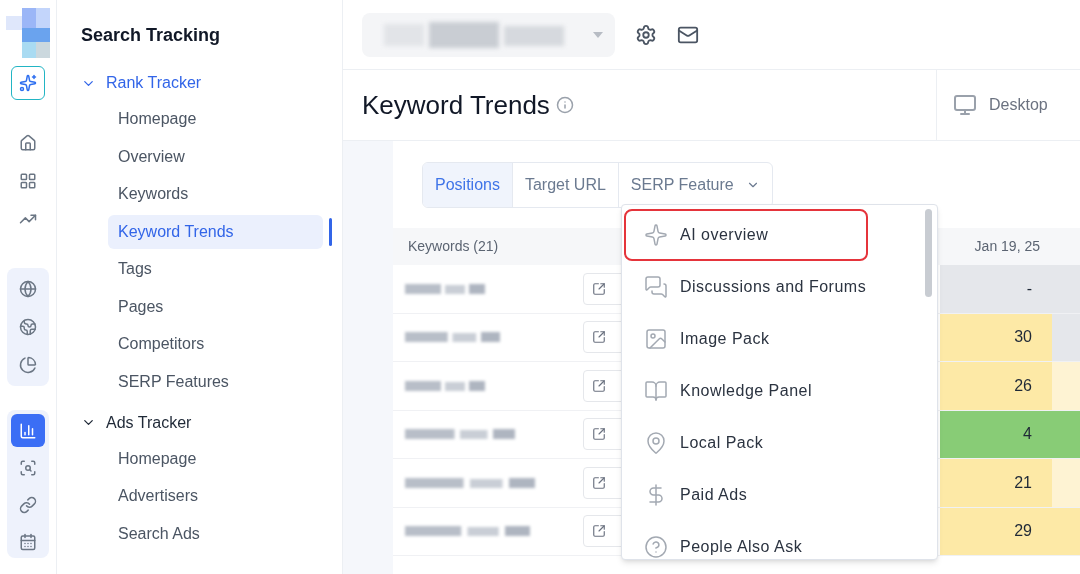  What do you see at coordinates (217, 156) in the screenshot?
I see `sidebar-item: Overview` at bounding box center [217, 156].